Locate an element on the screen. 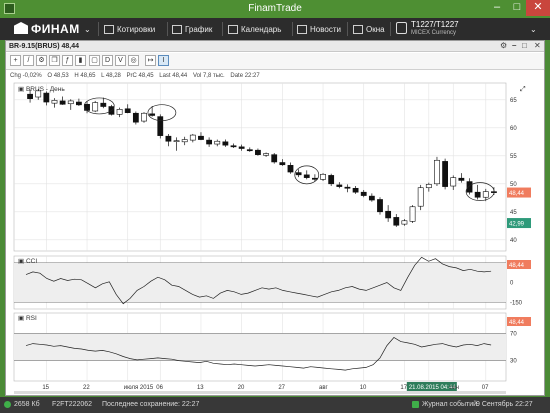 This screenshot has height=413, width=550. chart-type-tool-icon: ▮ is located at coordinates (80, 60).